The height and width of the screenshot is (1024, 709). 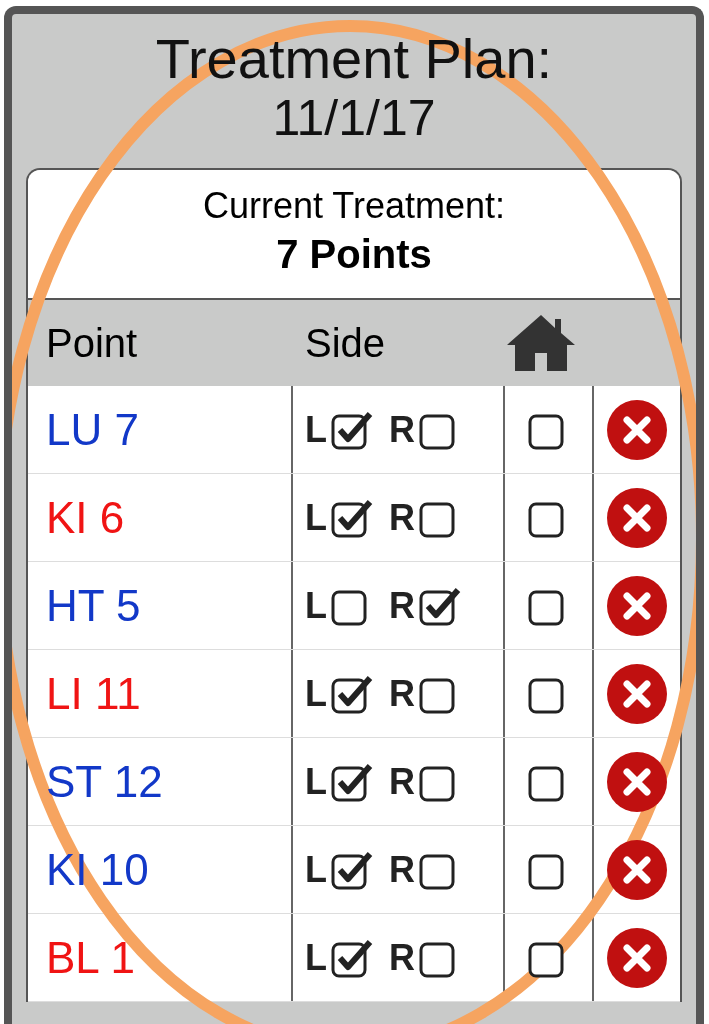 I want to click on point-name: ST 12, so click(x=104, y=781).